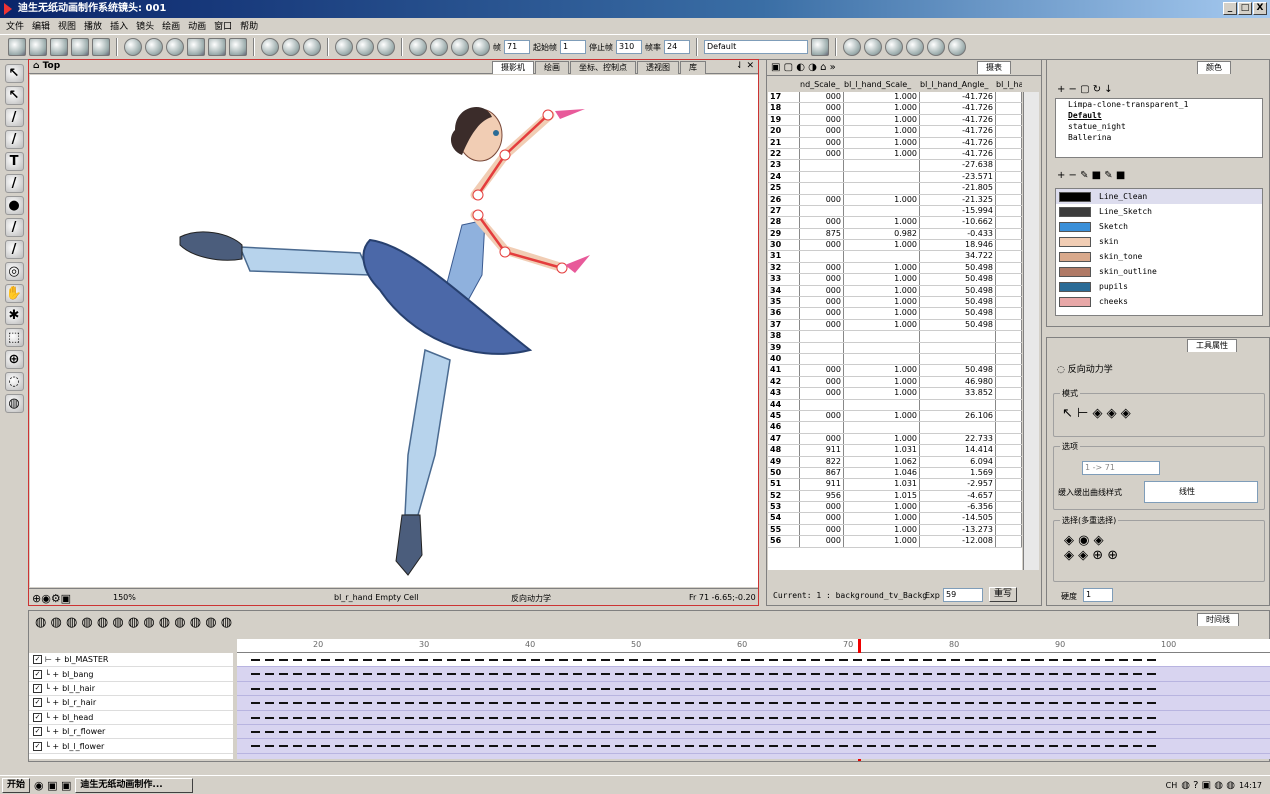 The width and height of the screenshot is (1270, 794). Describe the element at coordinates (677, 47) in the screenshot. I see `frame-rate-field: 24` at that location.